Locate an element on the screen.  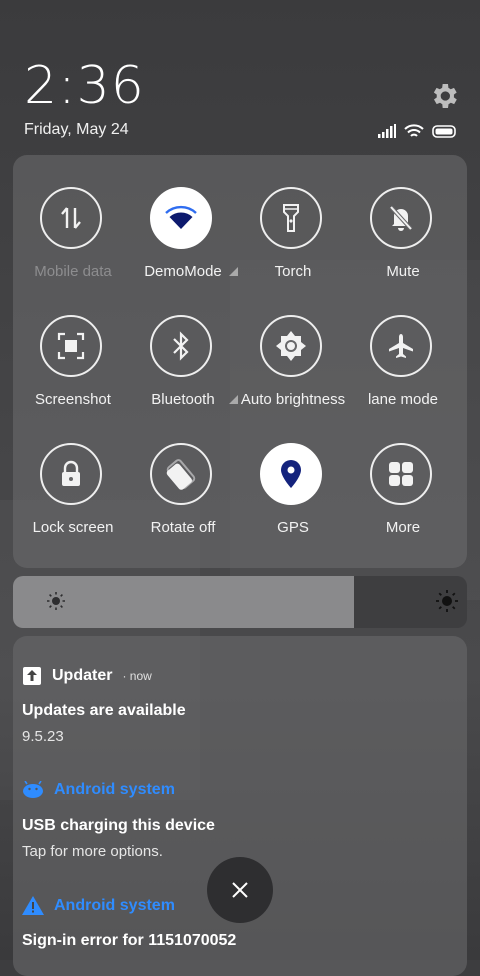
tile-auto-brightness: Auto brightness is located at coordinates (293, 375).